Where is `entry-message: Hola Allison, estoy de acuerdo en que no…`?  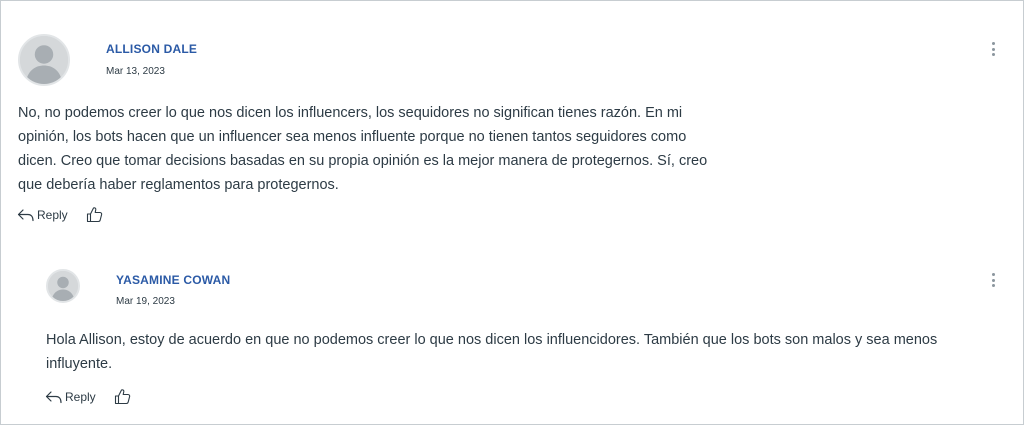
entry-message: Hola Allison, estoy de acuerdo en que no… is located at coordinates (492, 352).